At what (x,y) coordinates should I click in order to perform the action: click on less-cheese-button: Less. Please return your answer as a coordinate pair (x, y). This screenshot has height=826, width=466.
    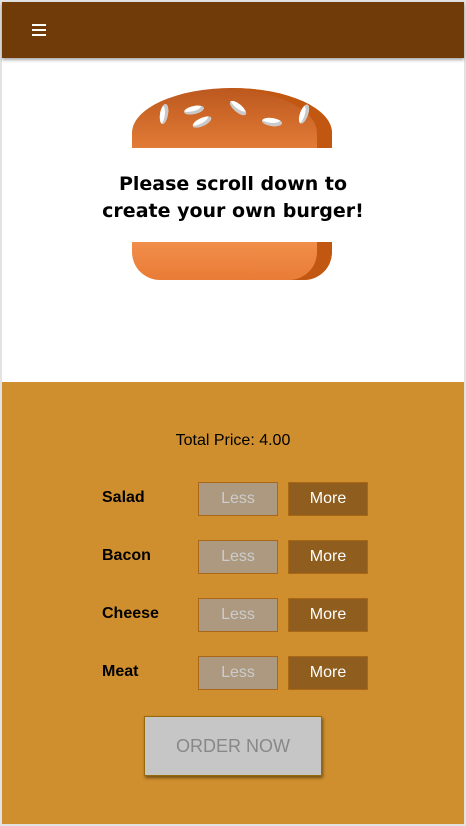
    Looking at the image, I should click on (238, 615).